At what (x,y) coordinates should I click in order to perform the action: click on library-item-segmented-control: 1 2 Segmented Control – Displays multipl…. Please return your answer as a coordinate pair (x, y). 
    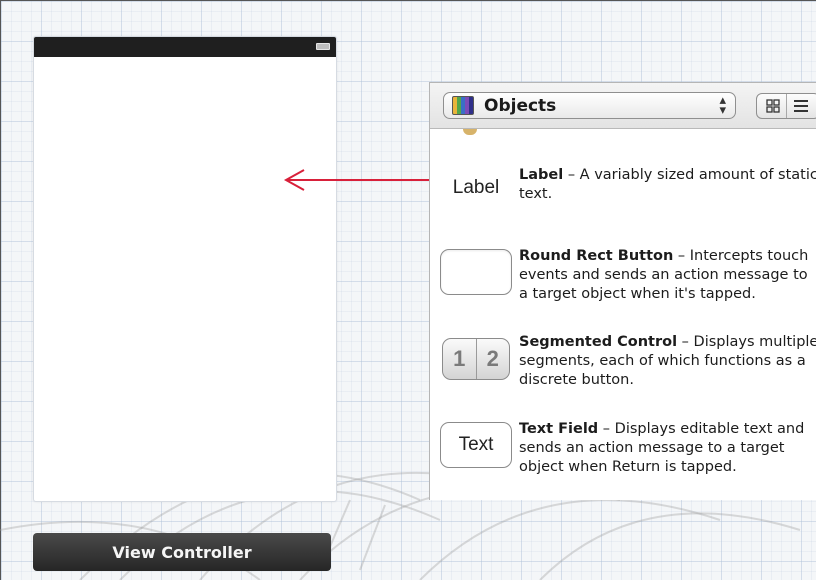
    Looking at the image, I should click on (623, 370).